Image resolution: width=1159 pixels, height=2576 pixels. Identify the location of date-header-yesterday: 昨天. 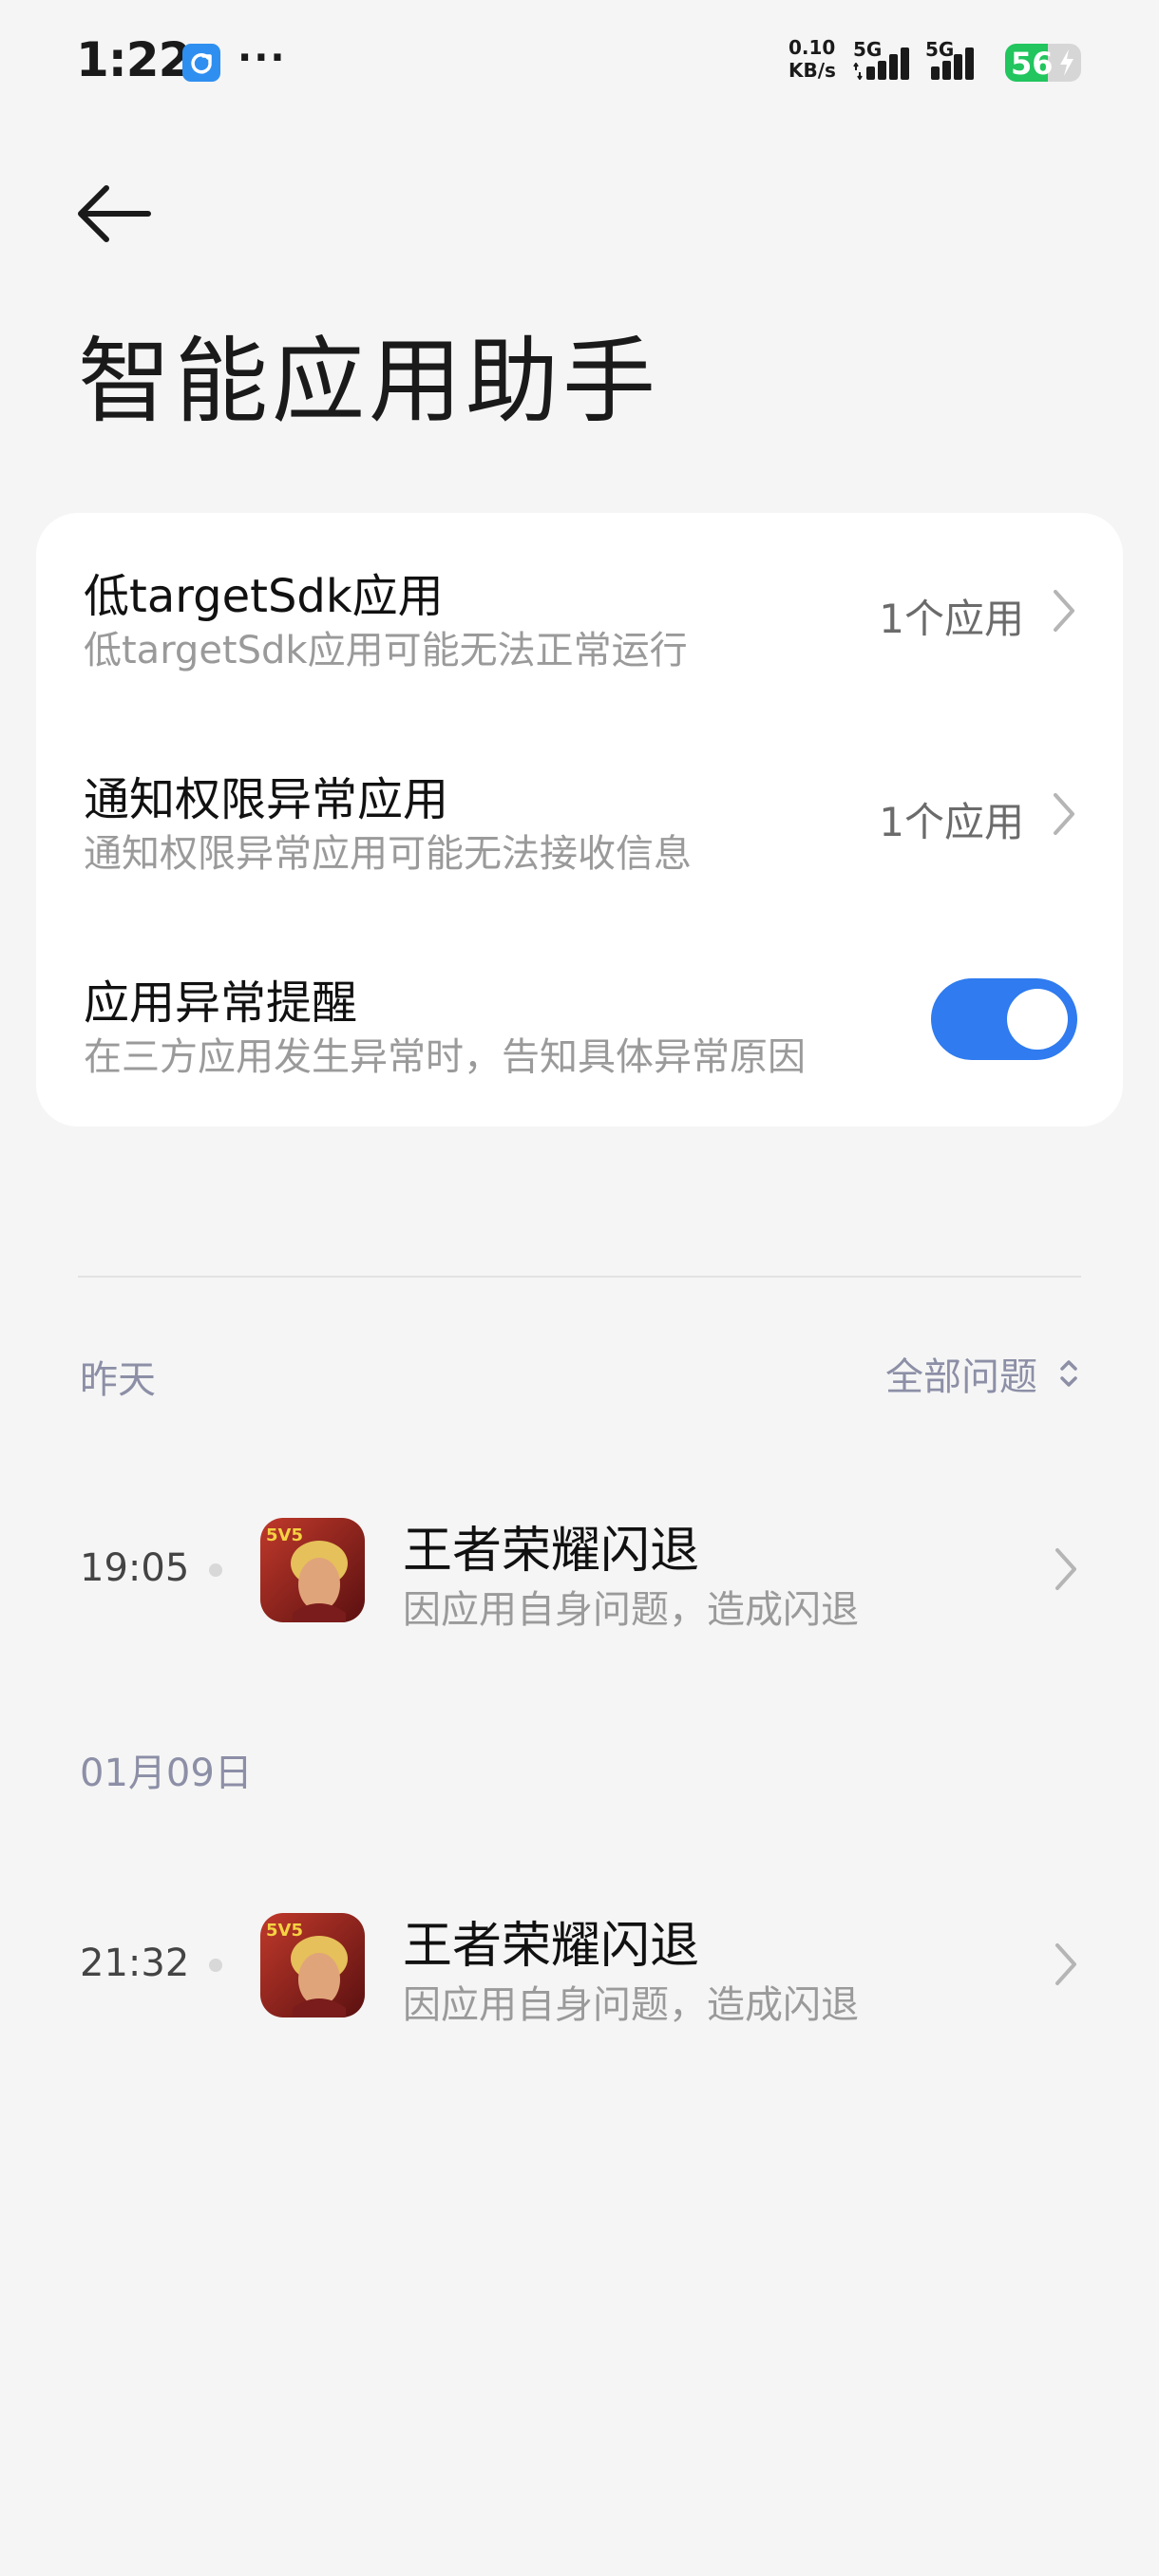
(118, 1380).